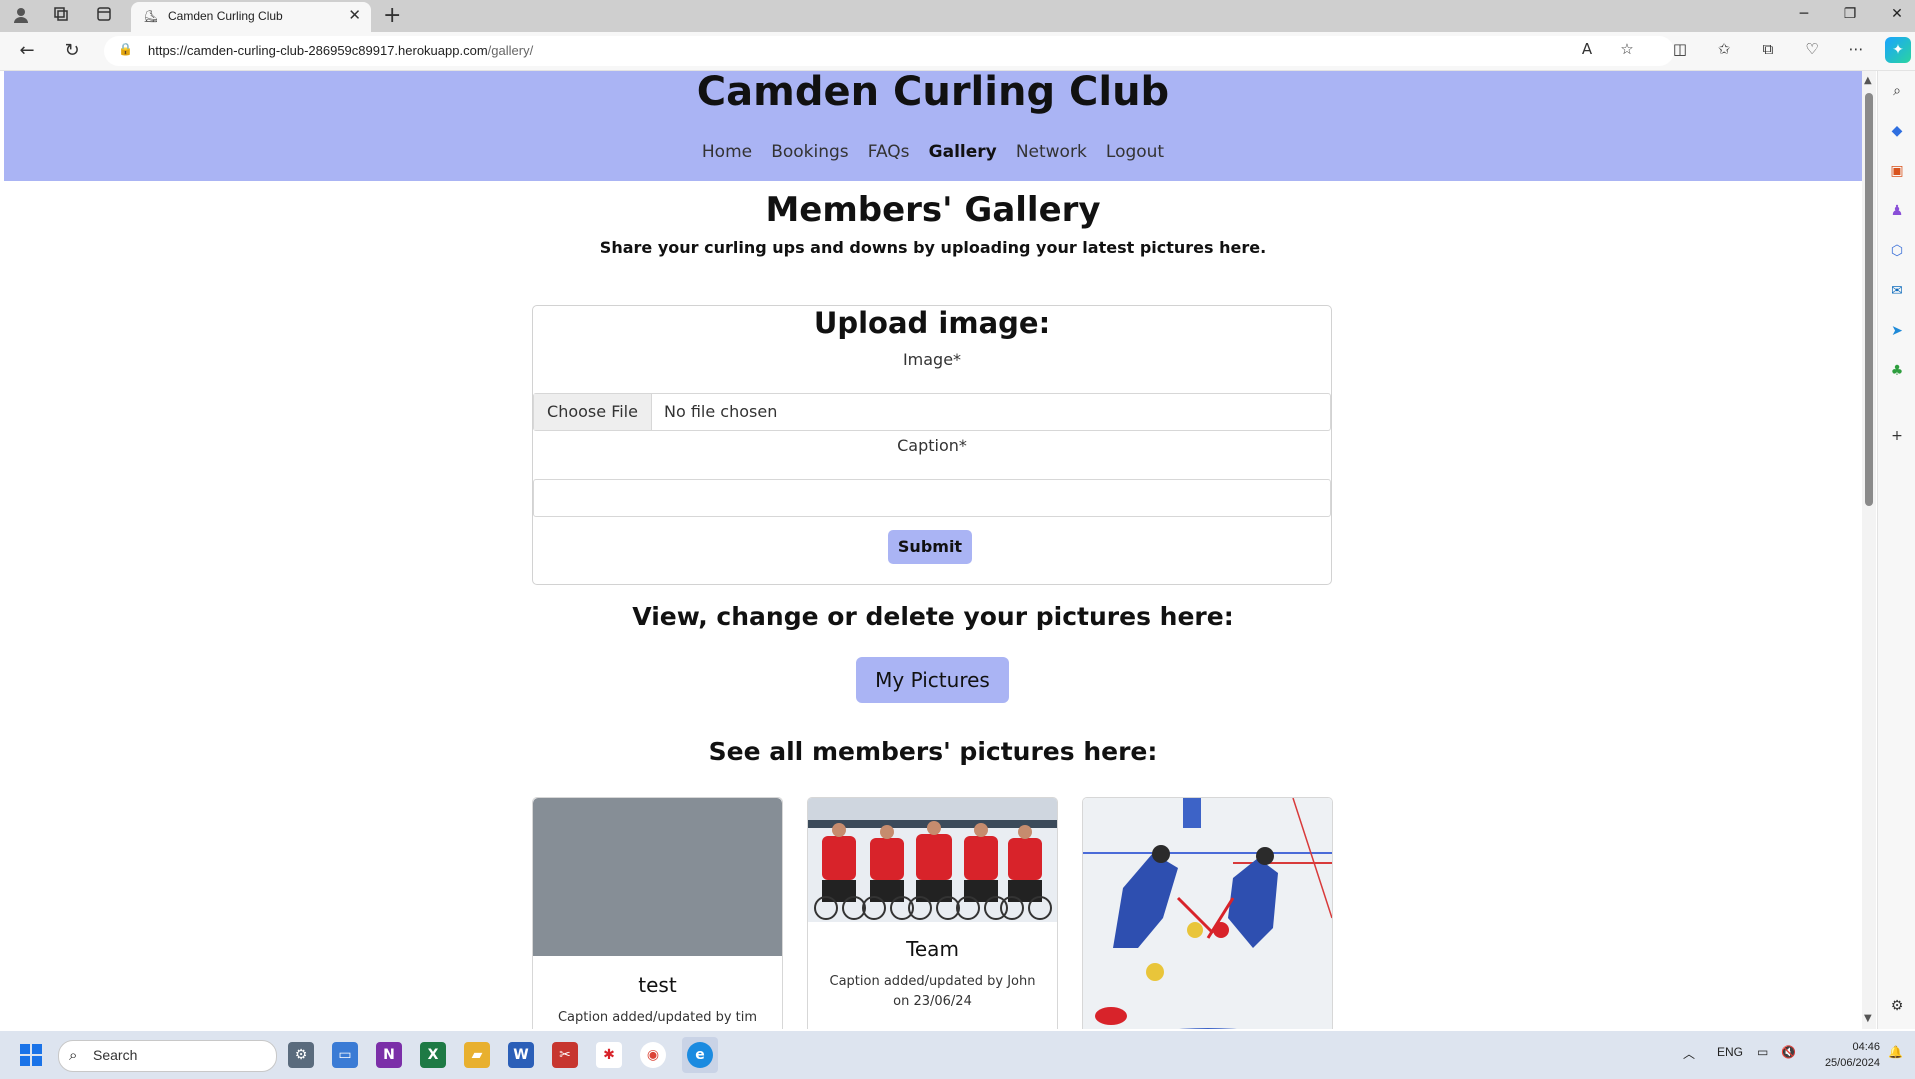  I want to click on split-screen-icon: ◫, so click(1680, 49).